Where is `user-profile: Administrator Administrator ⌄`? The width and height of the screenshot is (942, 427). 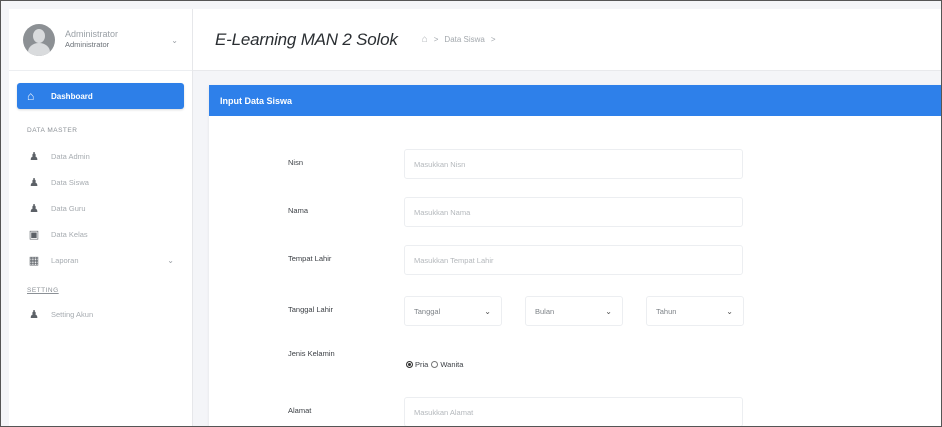
user-profile: Administrator Administrator ⌄ is located at coordinates (100, 40).